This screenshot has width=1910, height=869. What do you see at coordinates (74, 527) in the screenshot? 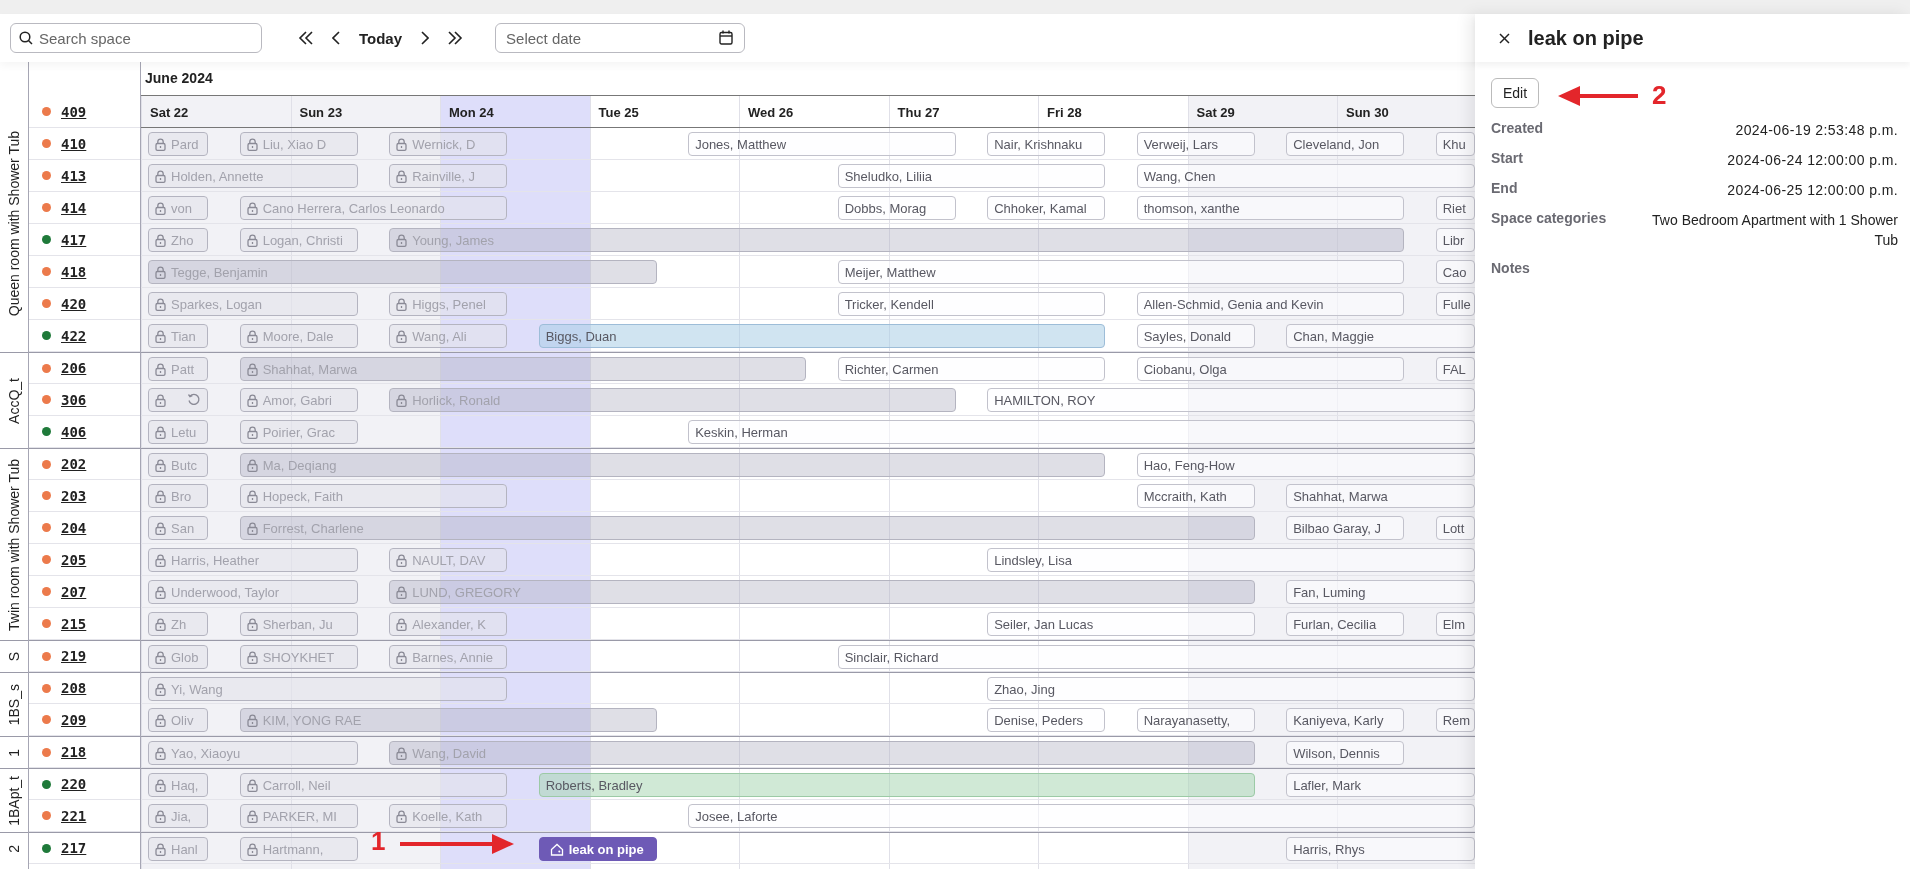
I see `room-link: 204` at bounding box center [74, 527].